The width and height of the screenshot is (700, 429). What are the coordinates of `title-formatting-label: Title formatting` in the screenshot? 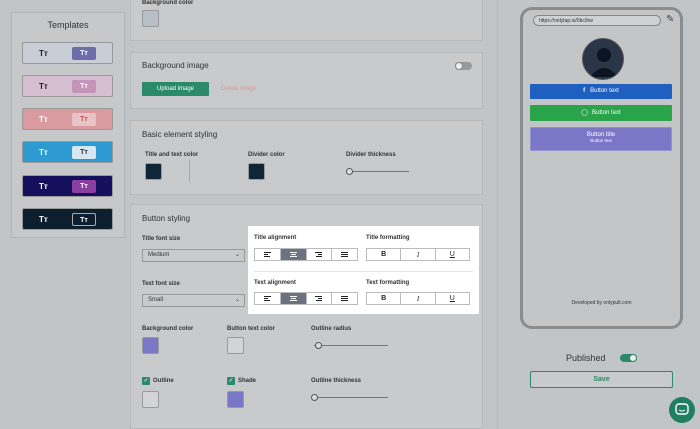 It's located at (388, 238).